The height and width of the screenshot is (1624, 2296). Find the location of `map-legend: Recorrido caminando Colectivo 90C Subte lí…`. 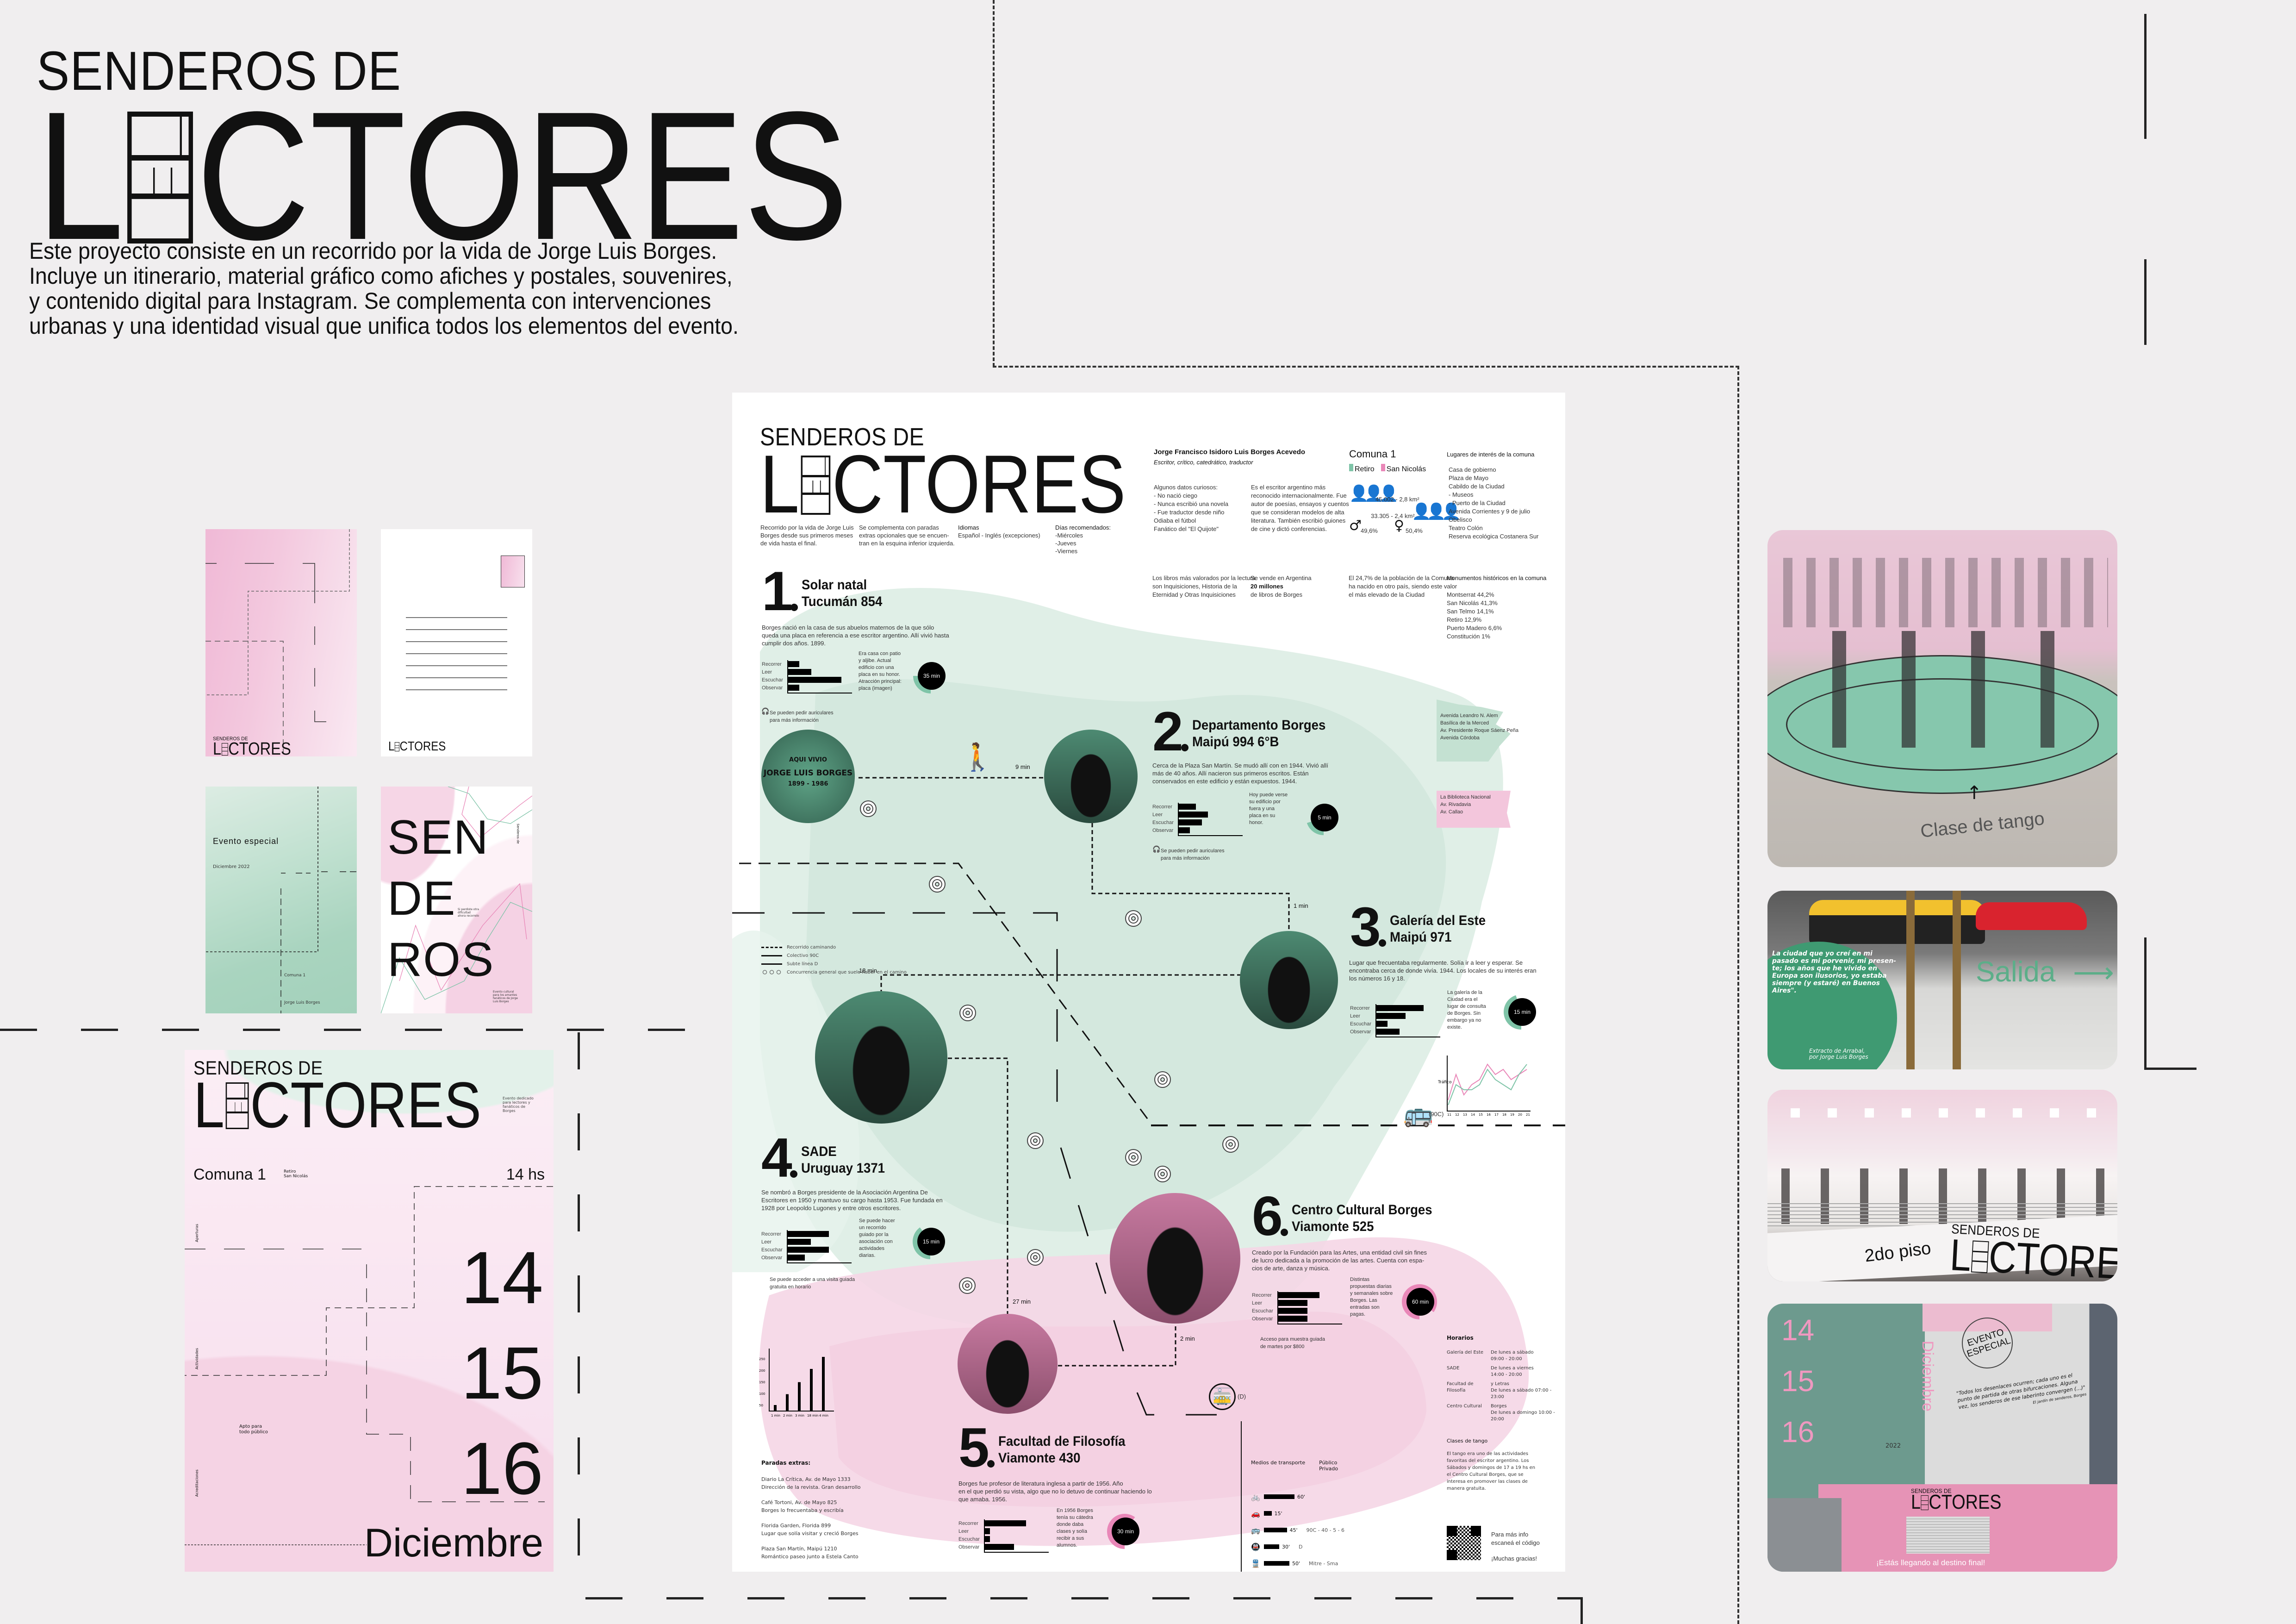

map-legend: Recorrido caminando Colectivo 90C Subte lí… is located at coordinates (834, 959).